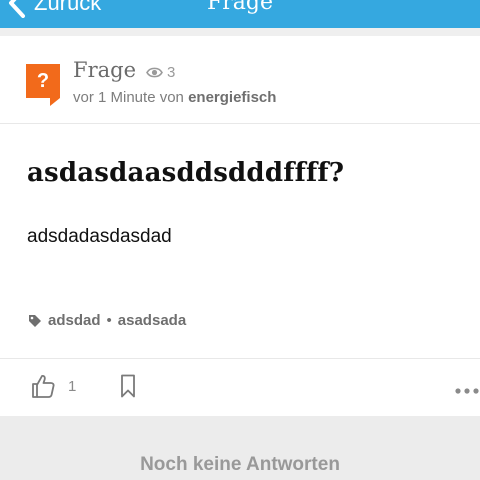 The width and height of the screenshot is (480, 480). I want to click on question-time: vor 1 Minute von, so click(128, 97).